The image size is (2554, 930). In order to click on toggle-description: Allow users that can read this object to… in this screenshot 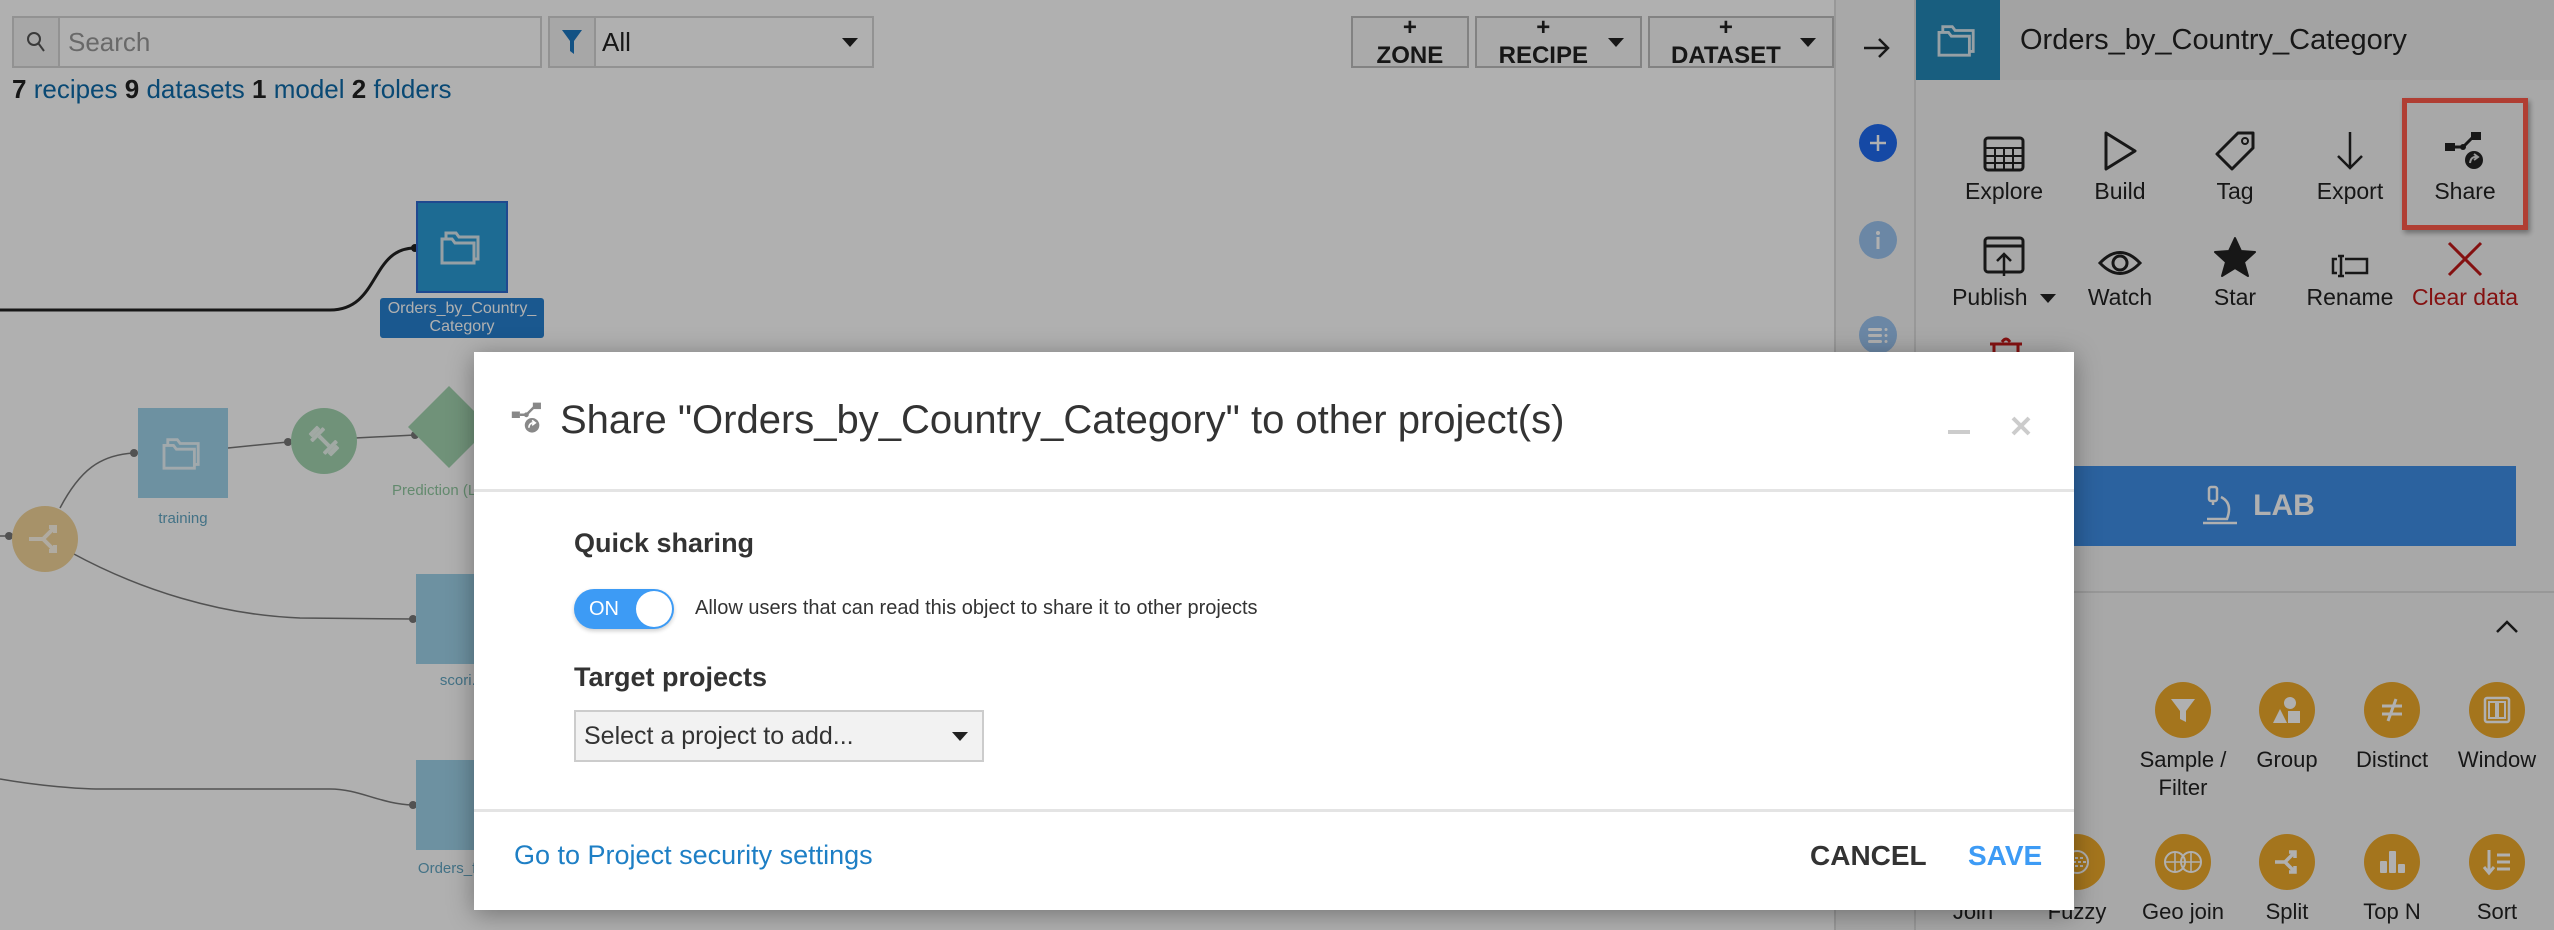, I will do `click(976, 608)`.